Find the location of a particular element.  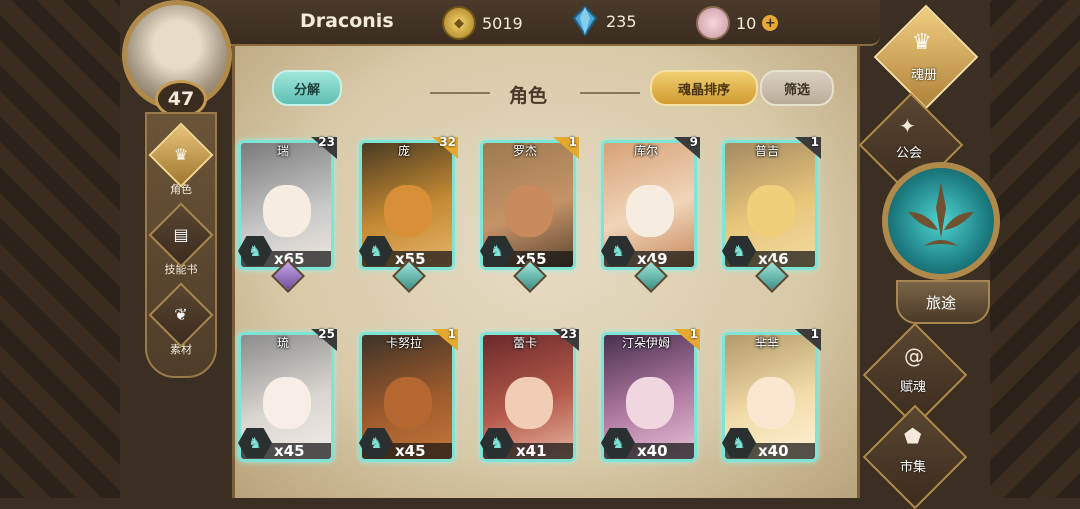

guild-label: 公会 is located at coordinates (908, 153).